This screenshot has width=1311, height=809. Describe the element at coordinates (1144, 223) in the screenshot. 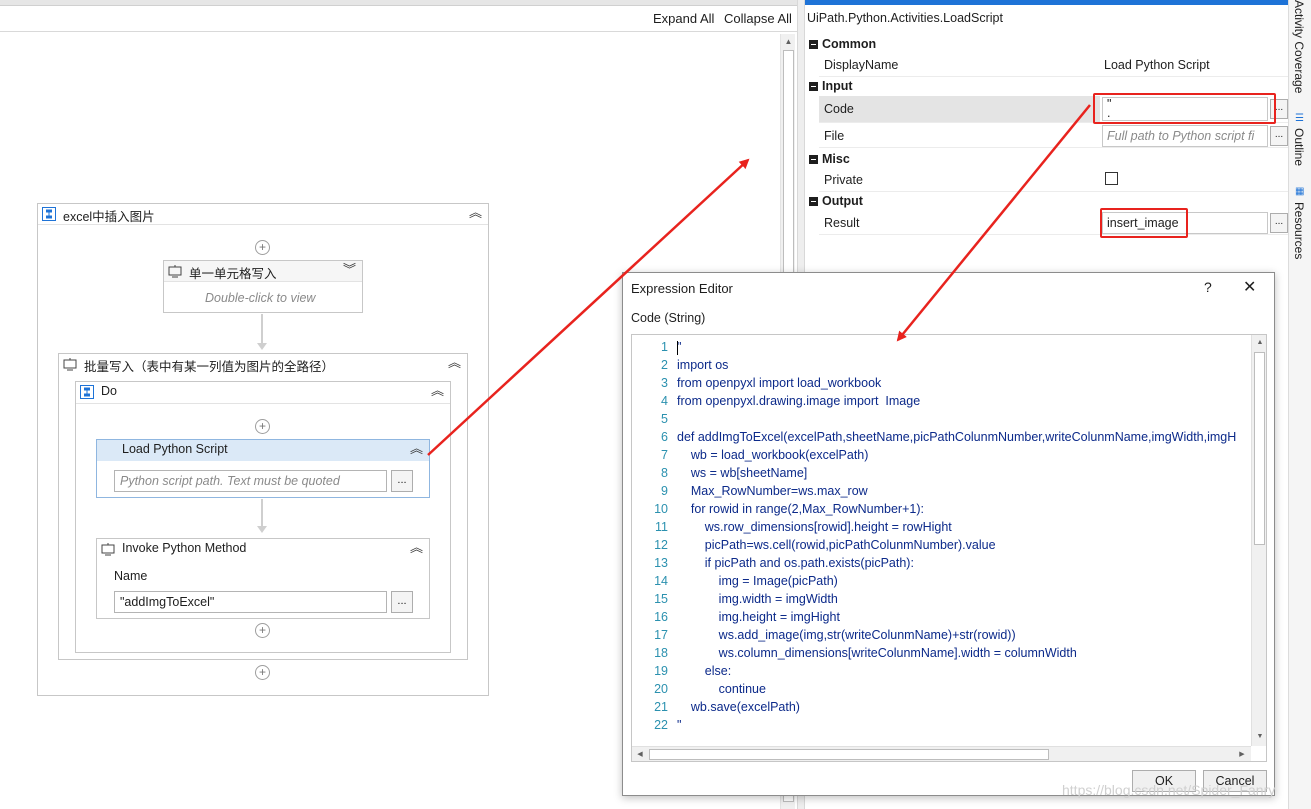

I see `annotation-box-result` at that location.